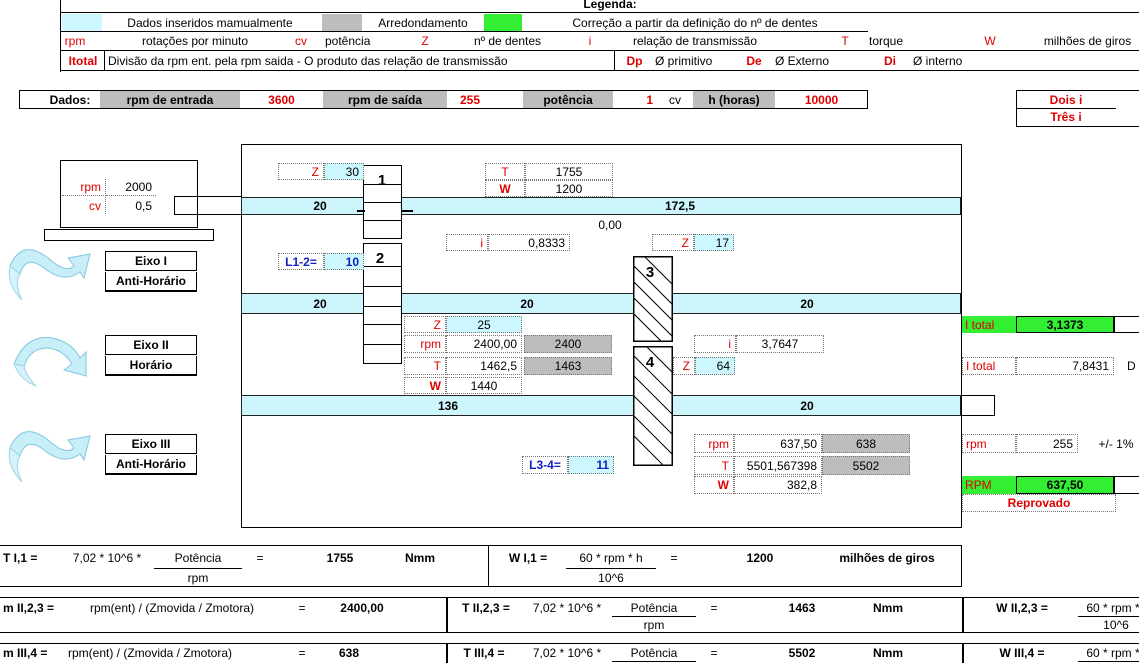 This screenshot has height=663, width=1139. Describe the element at coordinates (260, 557) in the screenshot. I see `formula-t11-eq: =` at that location.